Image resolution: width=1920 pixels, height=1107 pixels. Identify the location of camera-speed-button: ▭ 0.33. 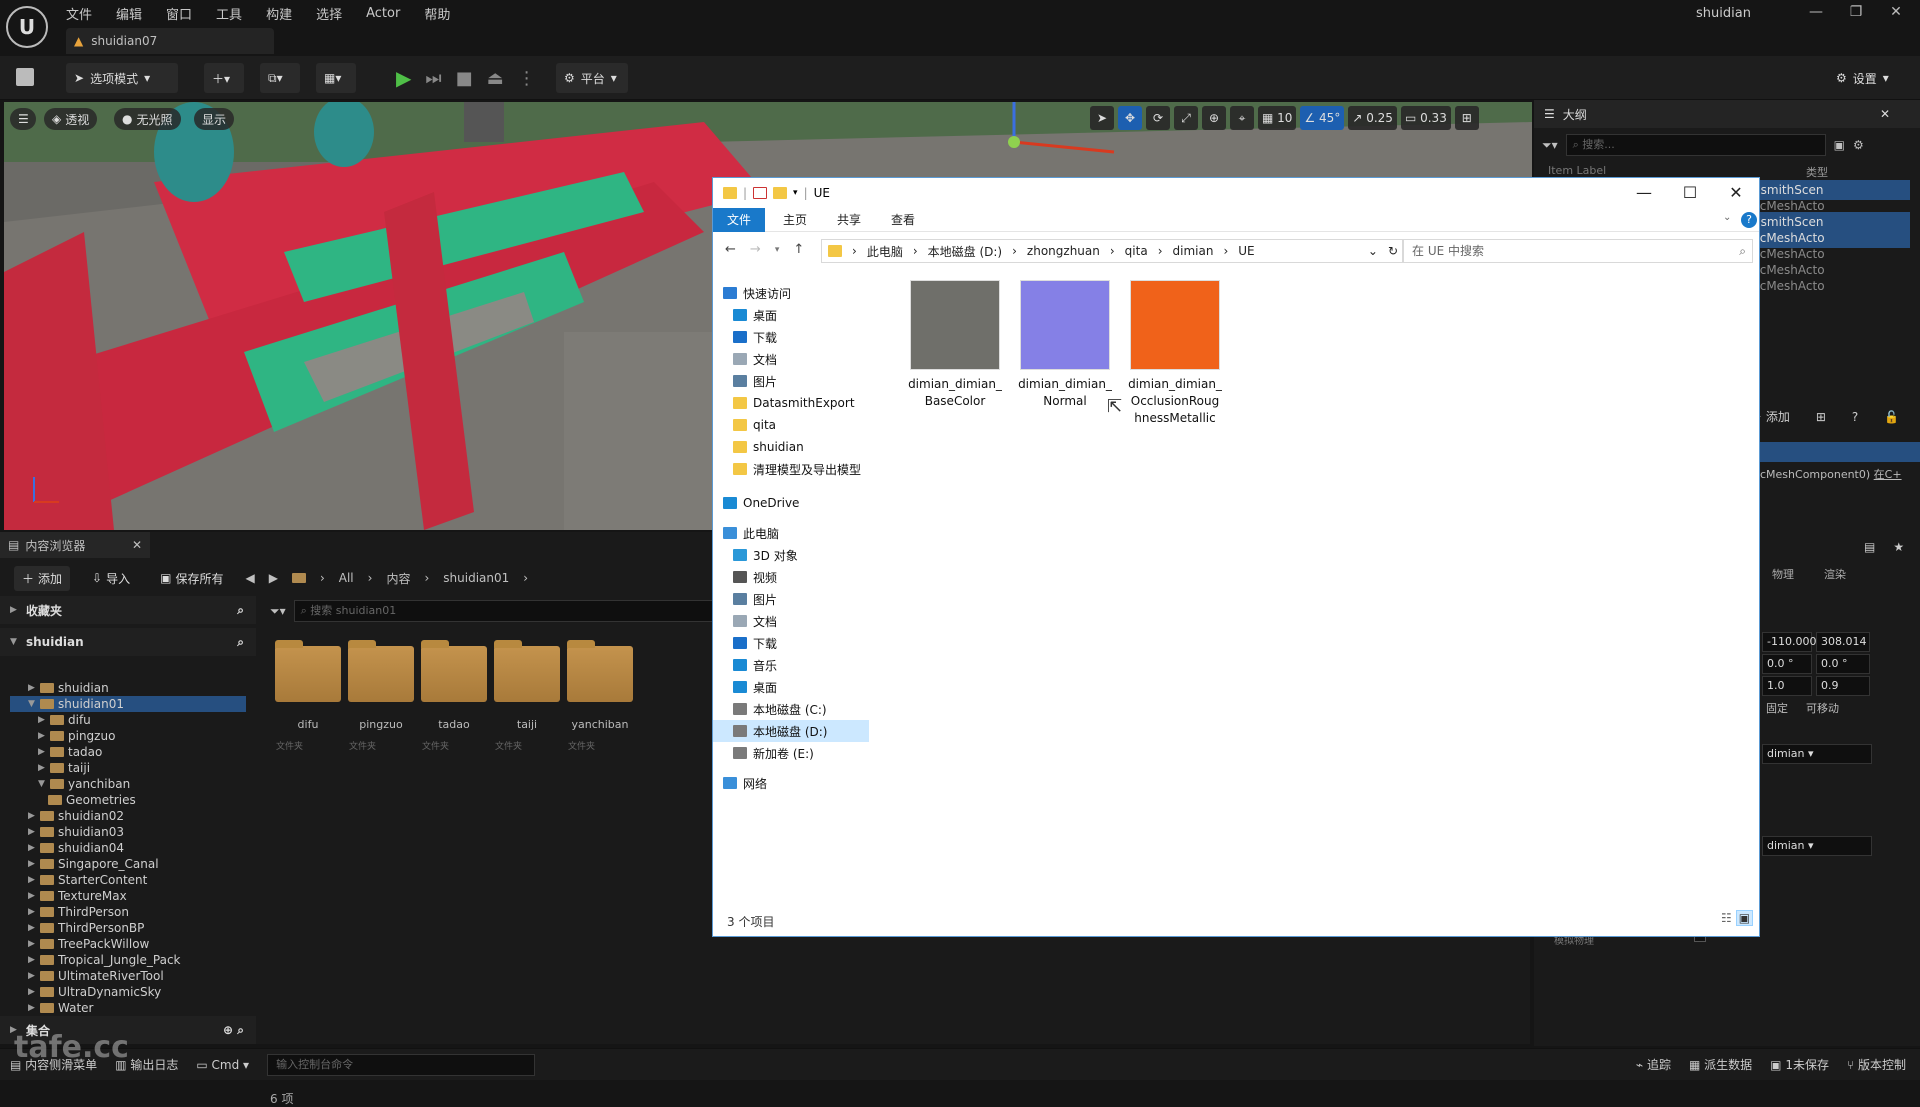
(1425, 118).